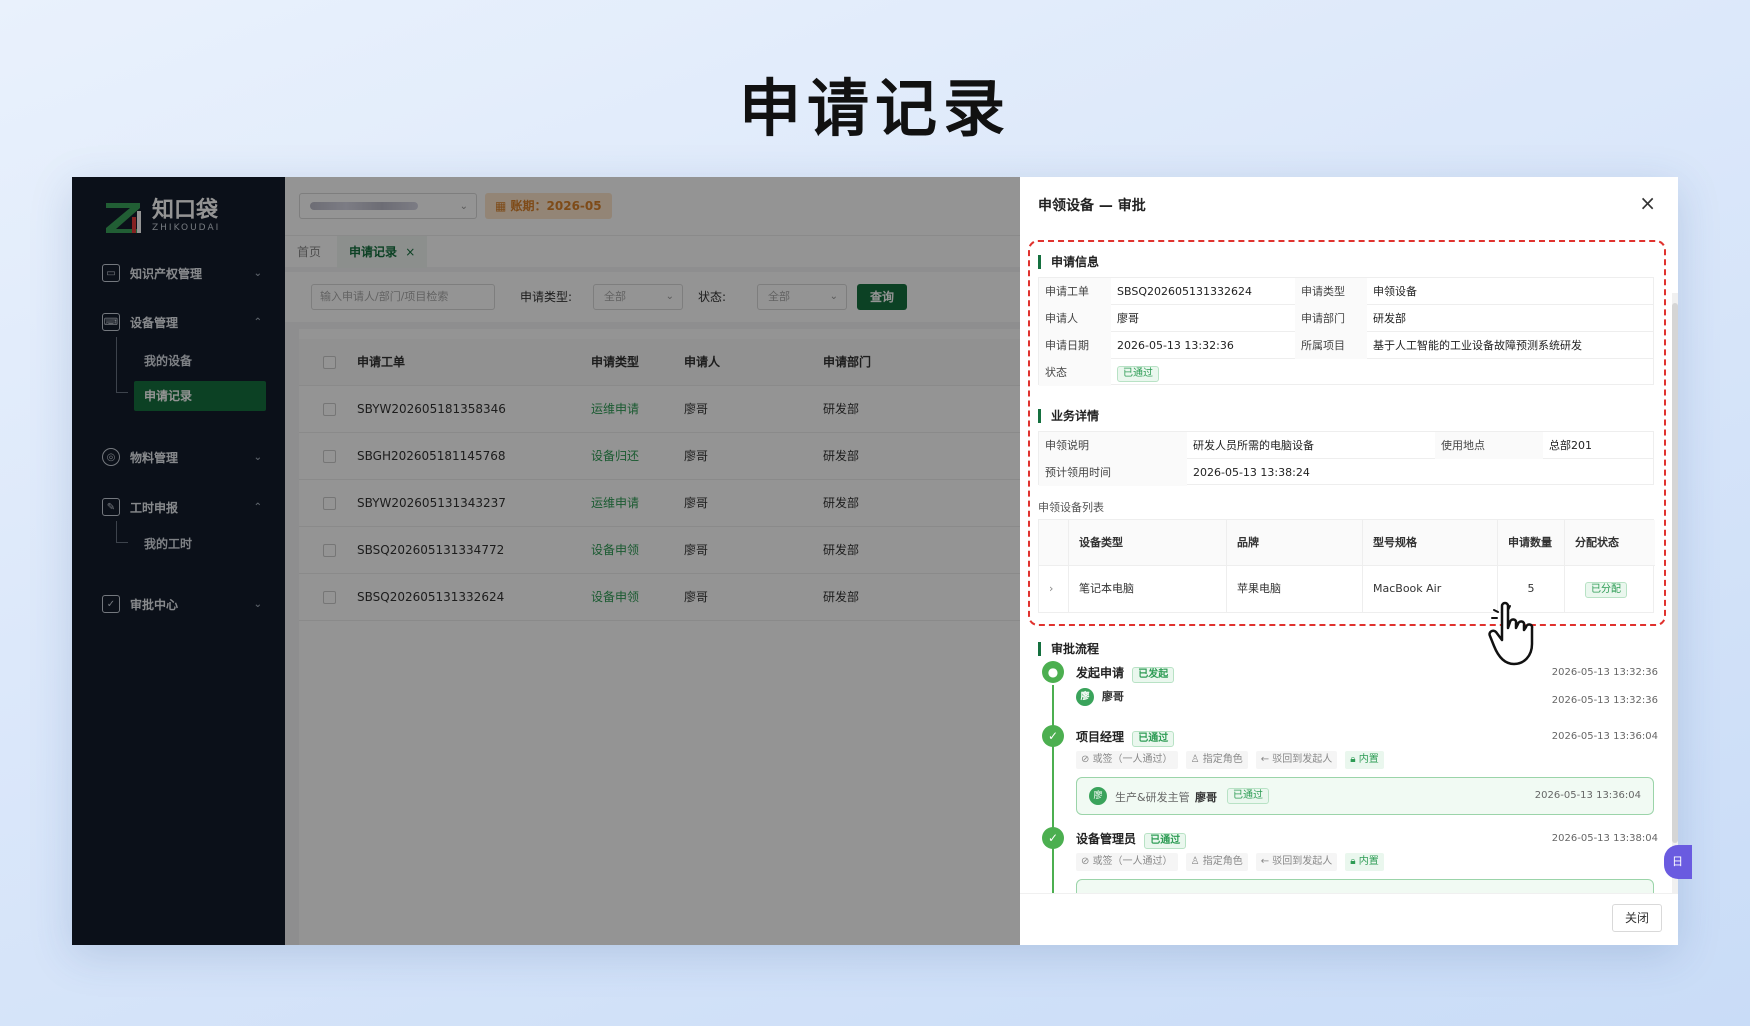 The width and height of the screenshot is (1750, 1026). I want to click on step-time: 2026-05-13 13:36:04, so click(1604, 736).